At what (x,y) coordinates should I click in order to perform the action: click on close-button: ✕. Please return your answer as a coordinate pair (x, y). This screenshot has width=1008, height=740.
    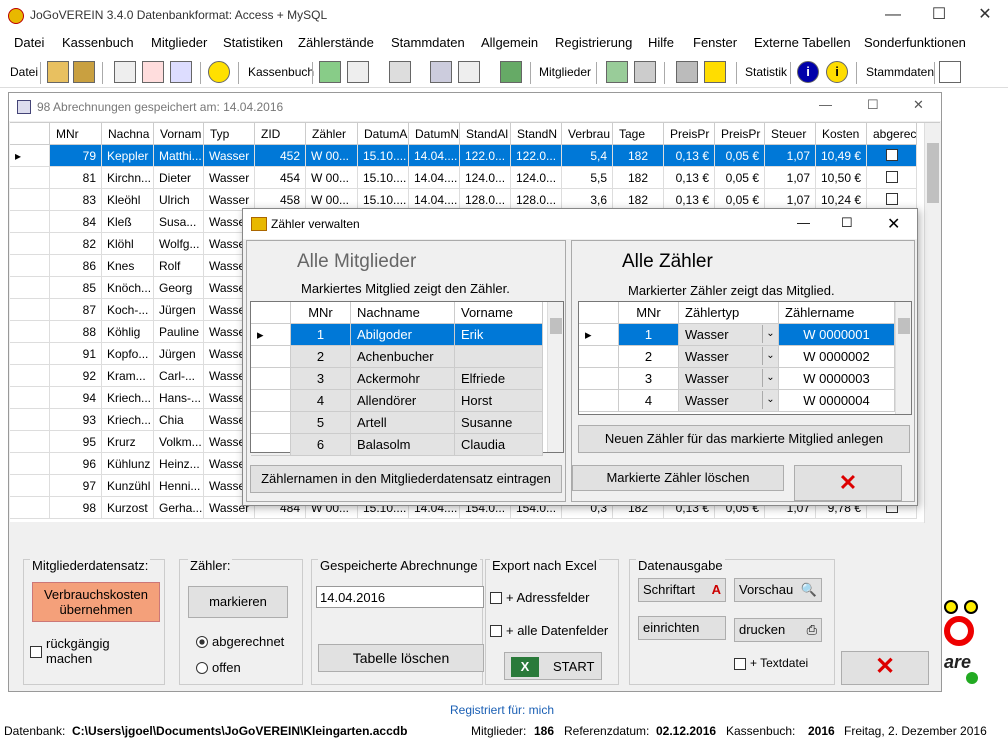
    Looking at the image, I should click on (985, 16).